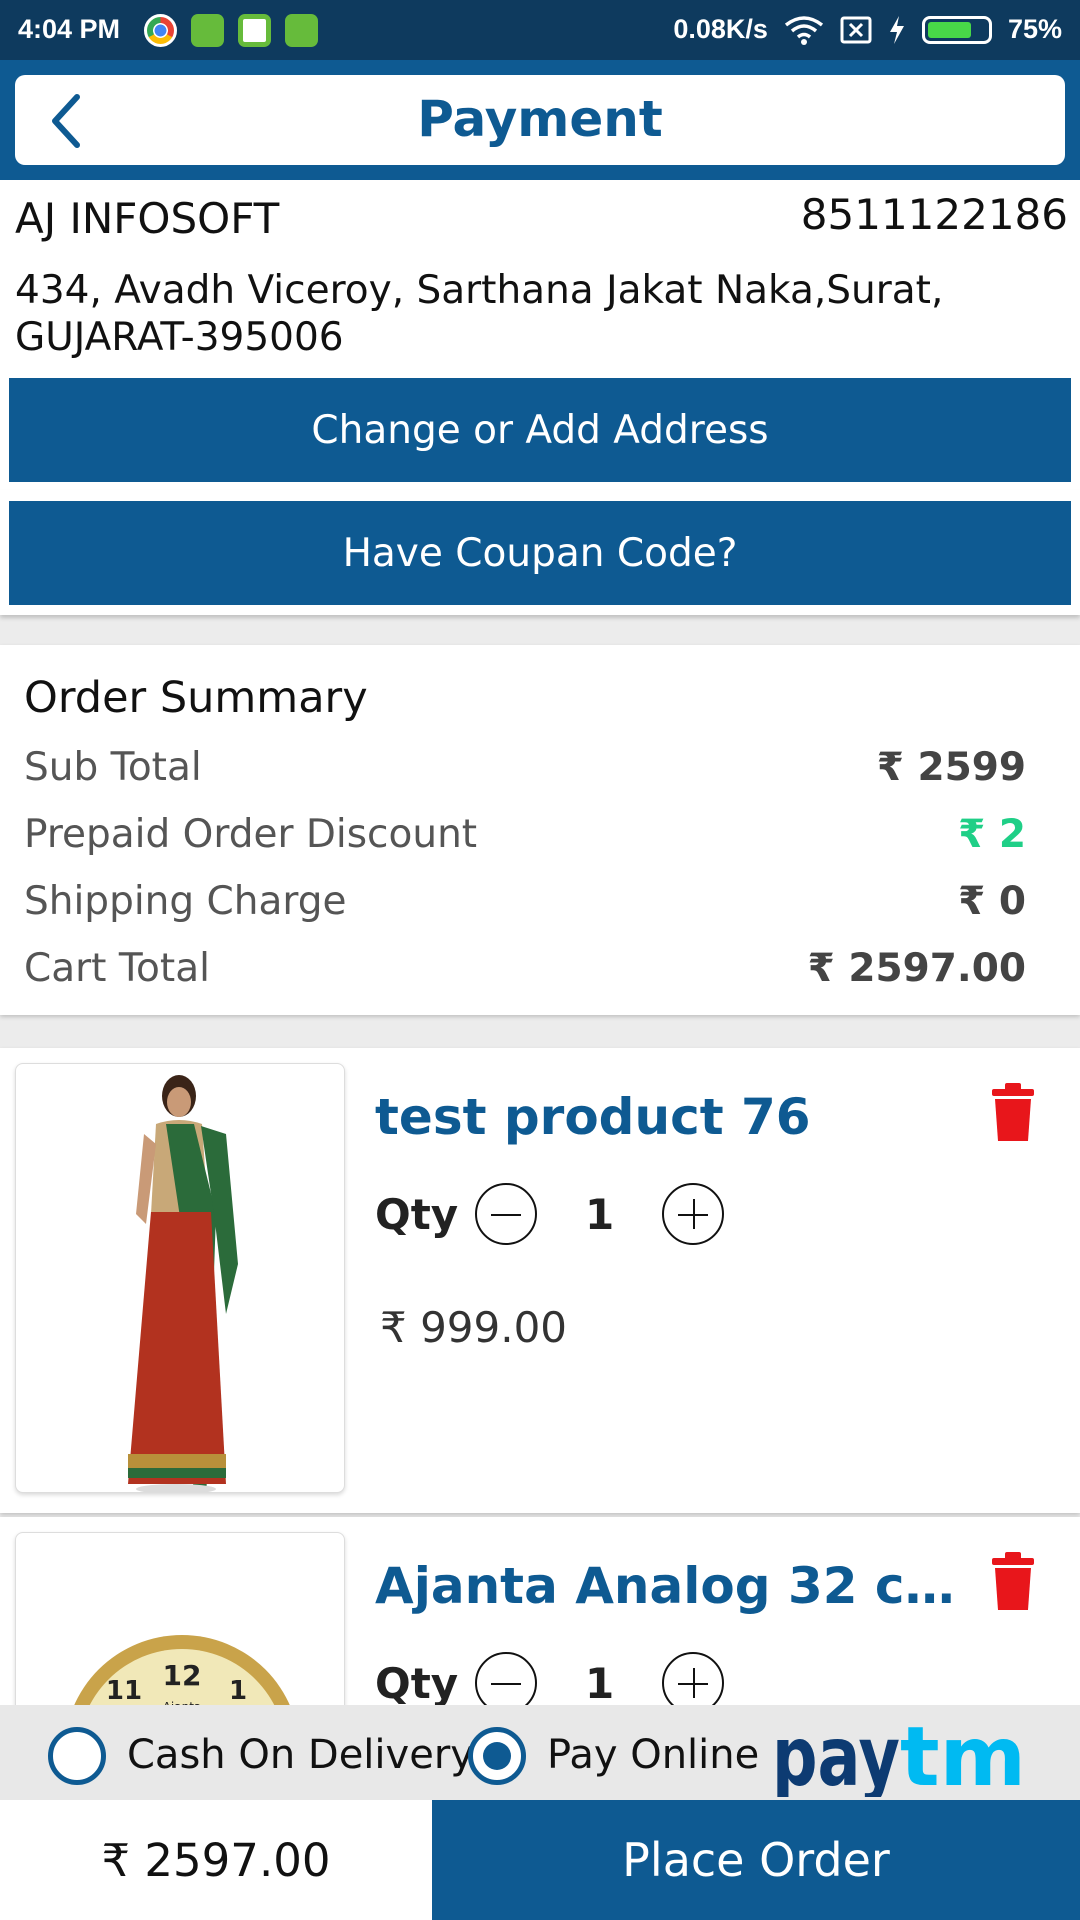 Image resolution: width=1080 pixels, height=1920 pixels. What do you see at coordinates (916, 968) in the screenshot?
I see `summary-value: ₹ 2597.00` at bounding box center [916, 968].